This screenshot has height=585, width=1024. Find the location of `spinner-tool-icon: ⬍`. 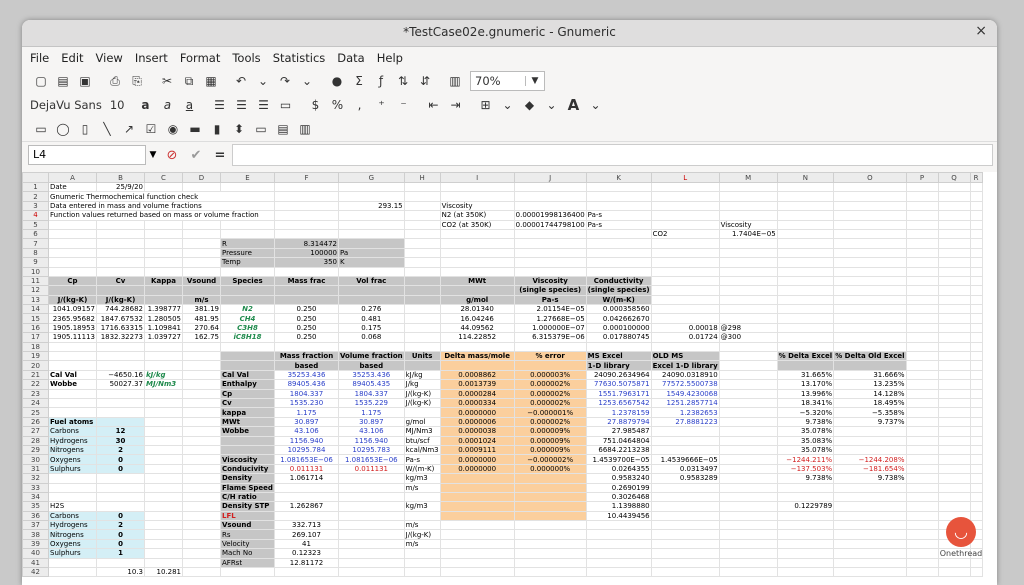

spinner-tool-icon: ⬍ is located at coordinates (239, 129).